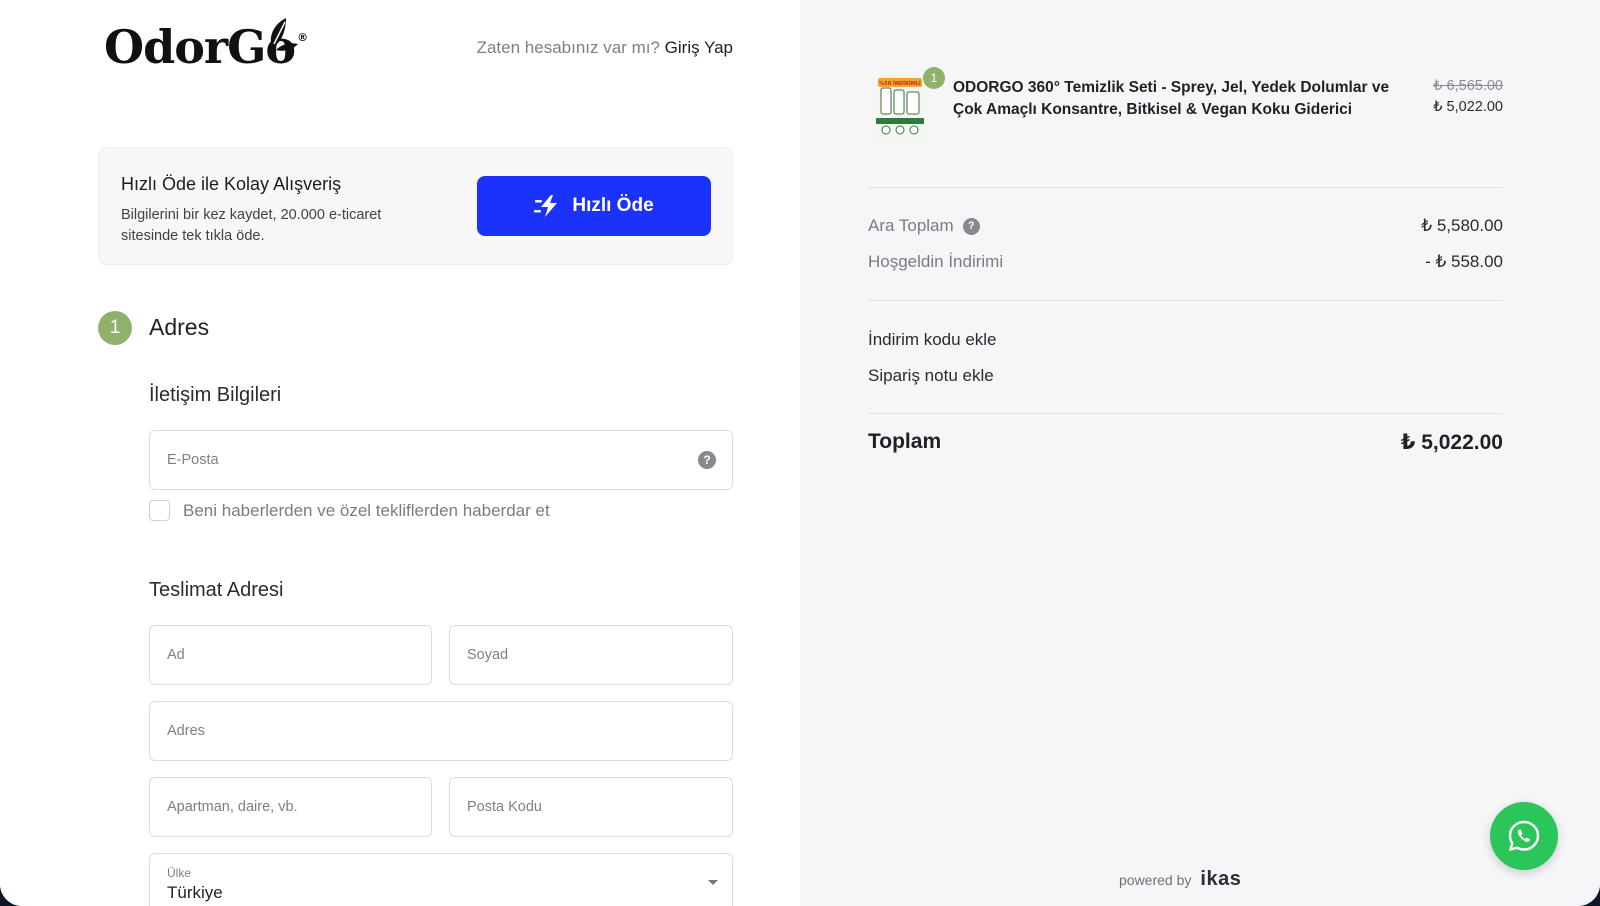 Image resolution: width=1600 pixels, height=906 pixels. I want to click on login-link: Giriş Yap, so click(699, 47).